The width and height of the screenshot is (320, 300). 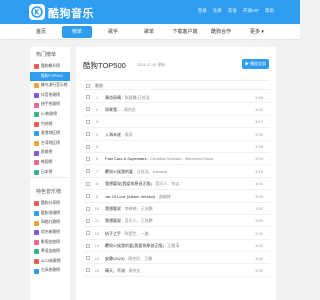 What do you see at coordinates (115, 270) in the screenshot?
I see `song-title: 晴天、不流` at bounding box center [115, 270].